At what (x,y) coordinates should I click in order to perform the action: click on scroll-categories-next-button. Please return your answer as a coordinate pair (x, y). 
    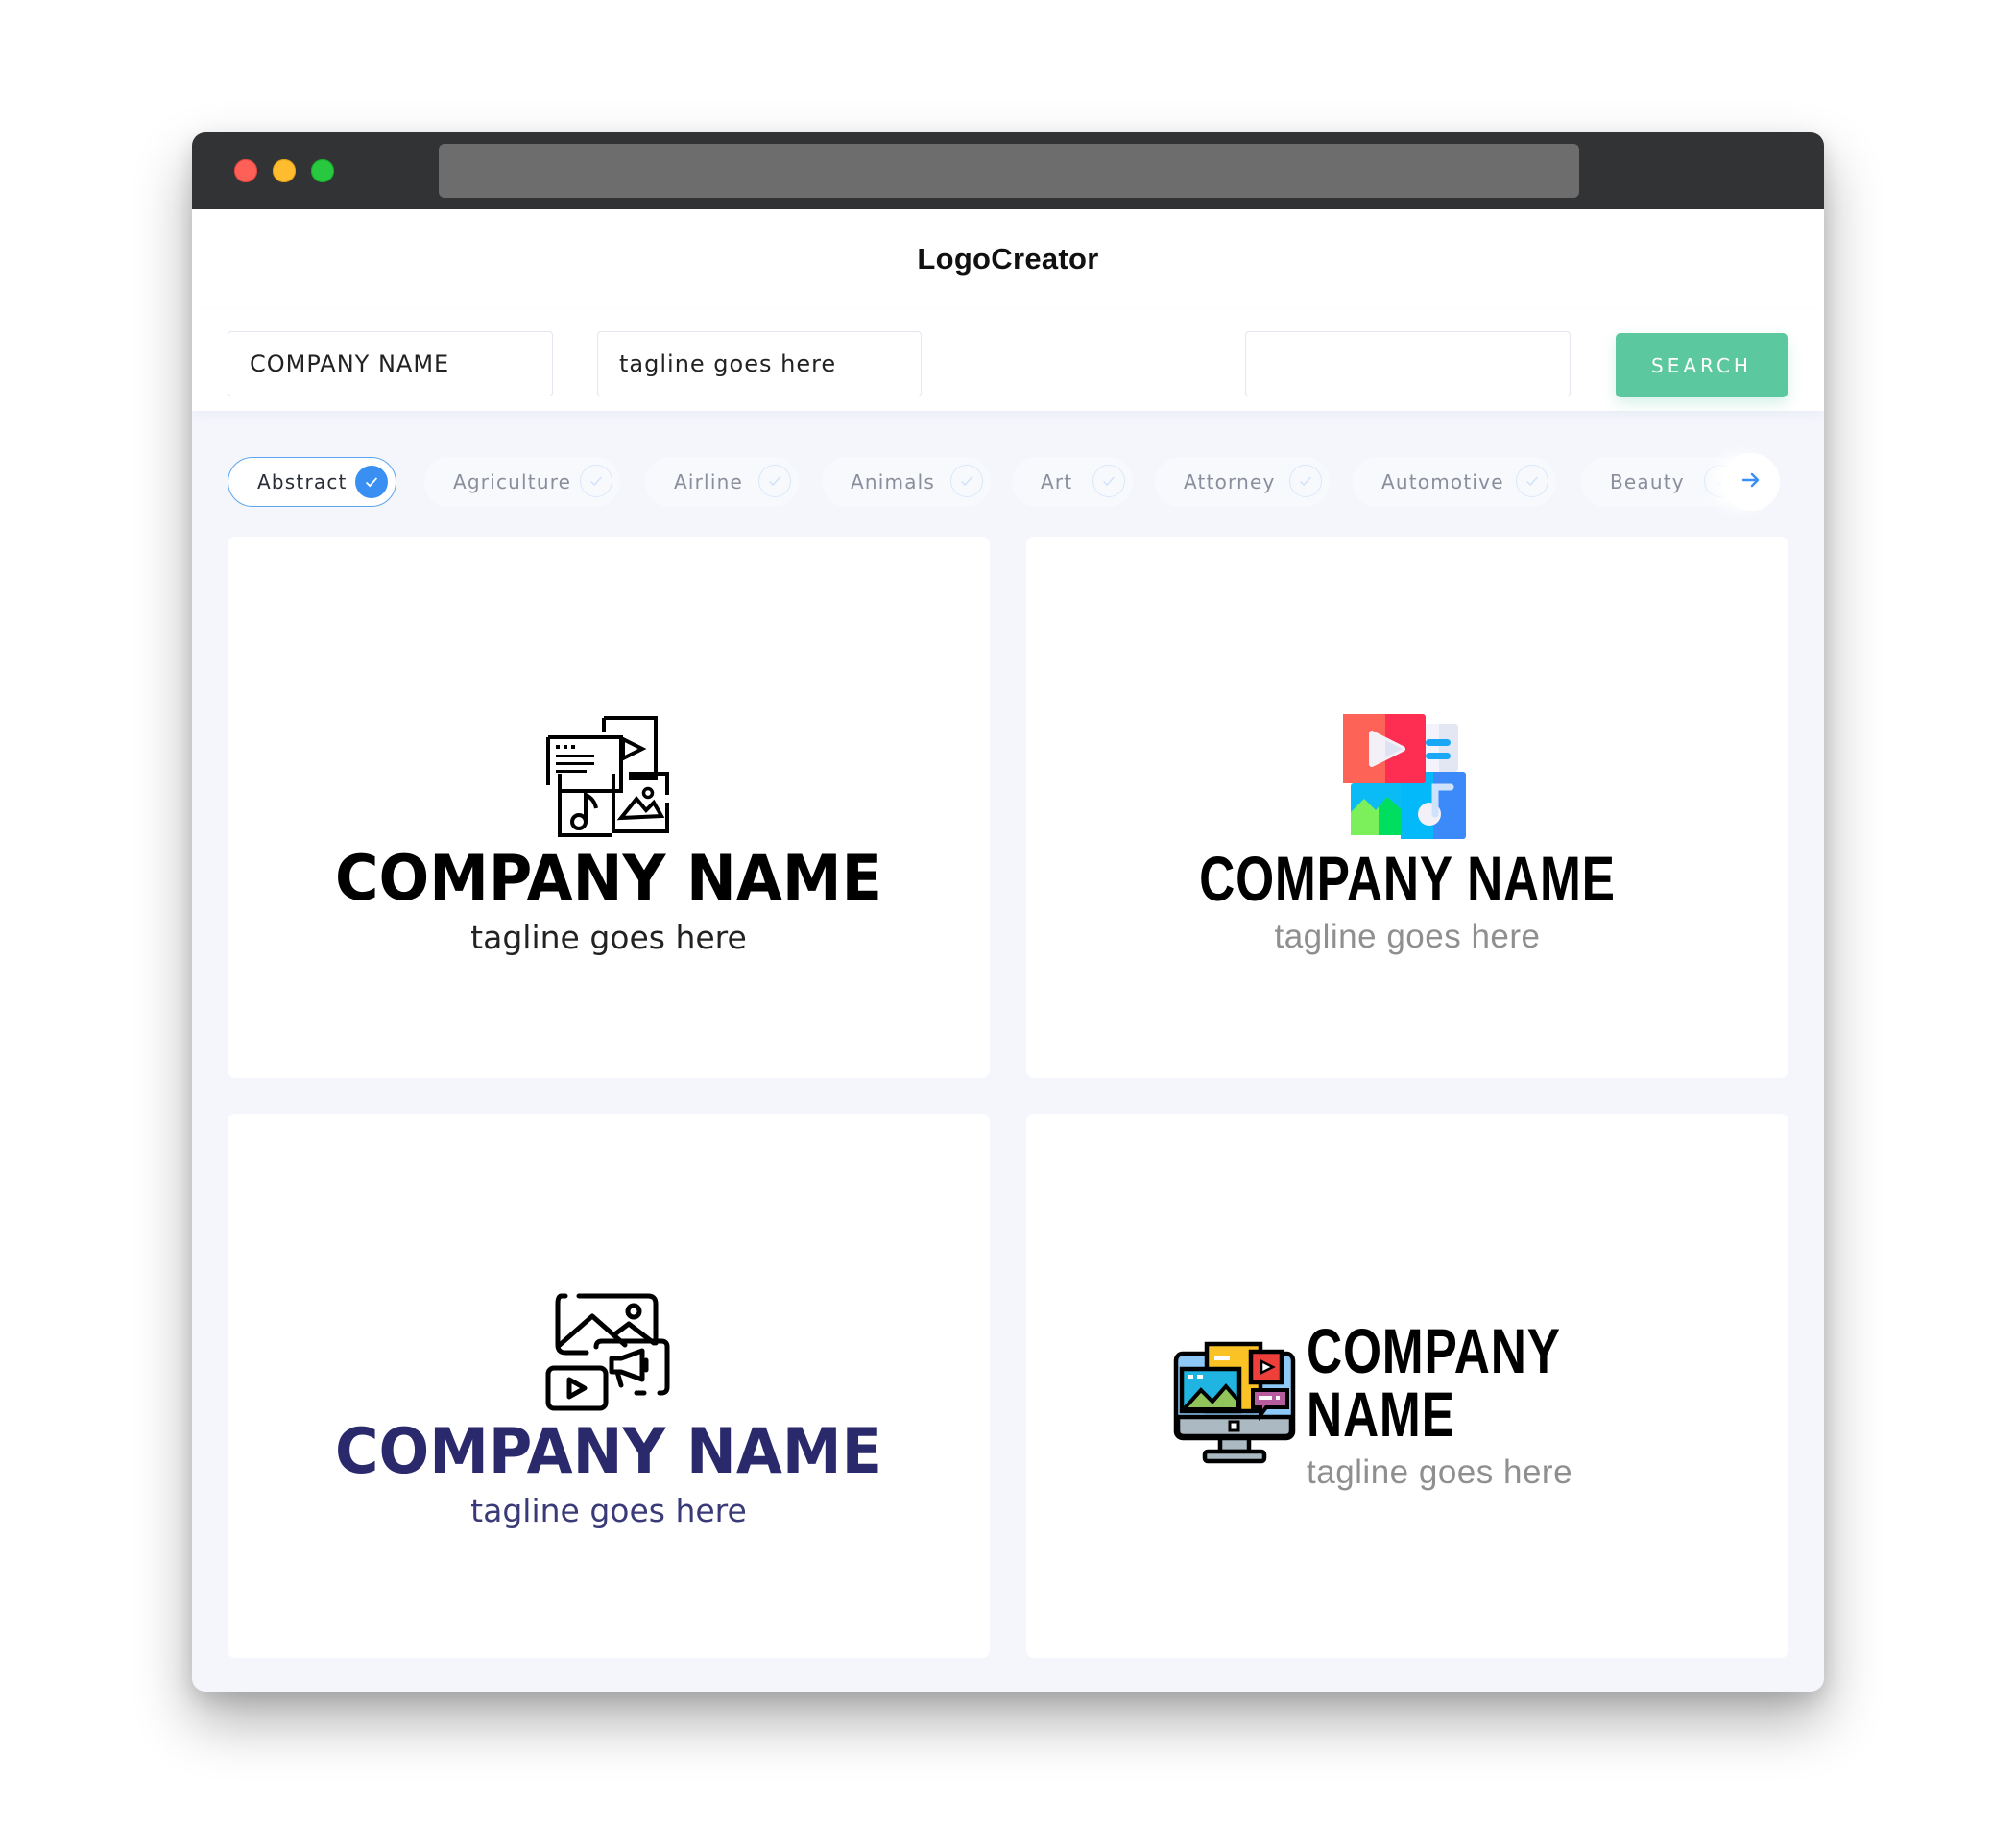
    Looking at the image, I should click on (1751, 482).